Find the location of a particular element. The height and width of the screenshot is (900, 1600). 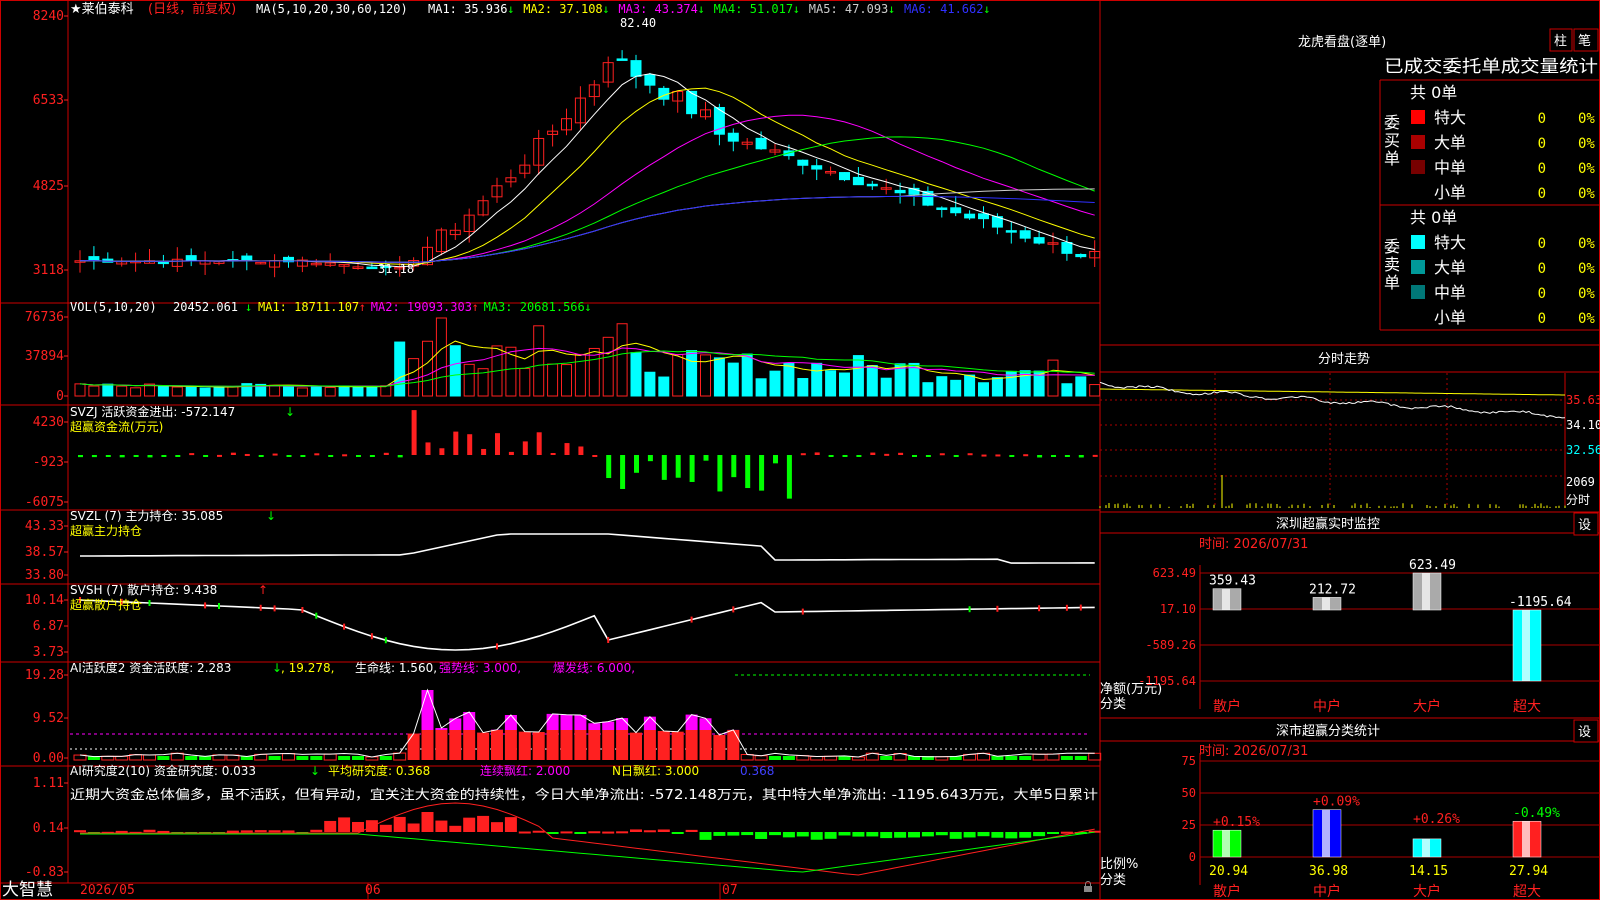

bar-toggle-button: 柱 is located at coordinates (1561, 40).